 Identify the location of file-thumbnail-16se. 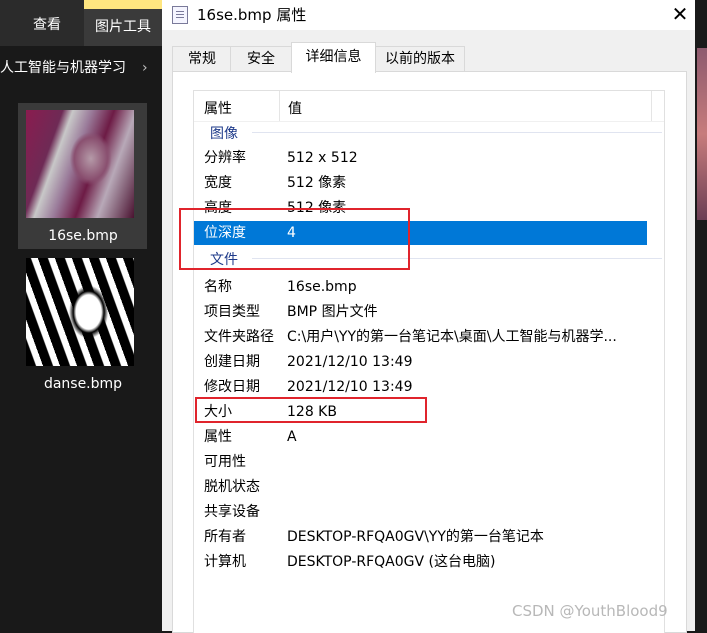
(80, 164).